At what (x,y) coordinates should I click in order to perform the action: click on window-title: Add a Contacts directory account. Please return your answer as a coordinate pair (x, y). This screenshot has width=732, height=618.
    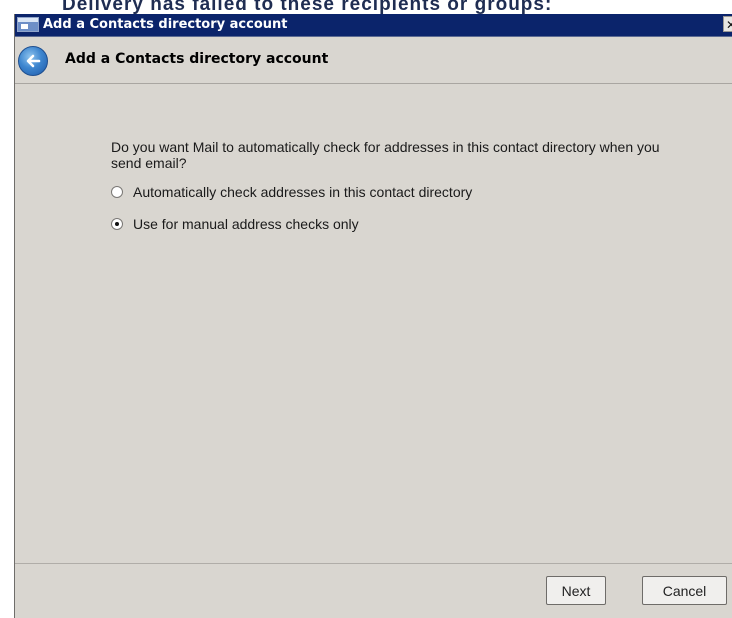
    Looking at the image, I should click on (165, 24).